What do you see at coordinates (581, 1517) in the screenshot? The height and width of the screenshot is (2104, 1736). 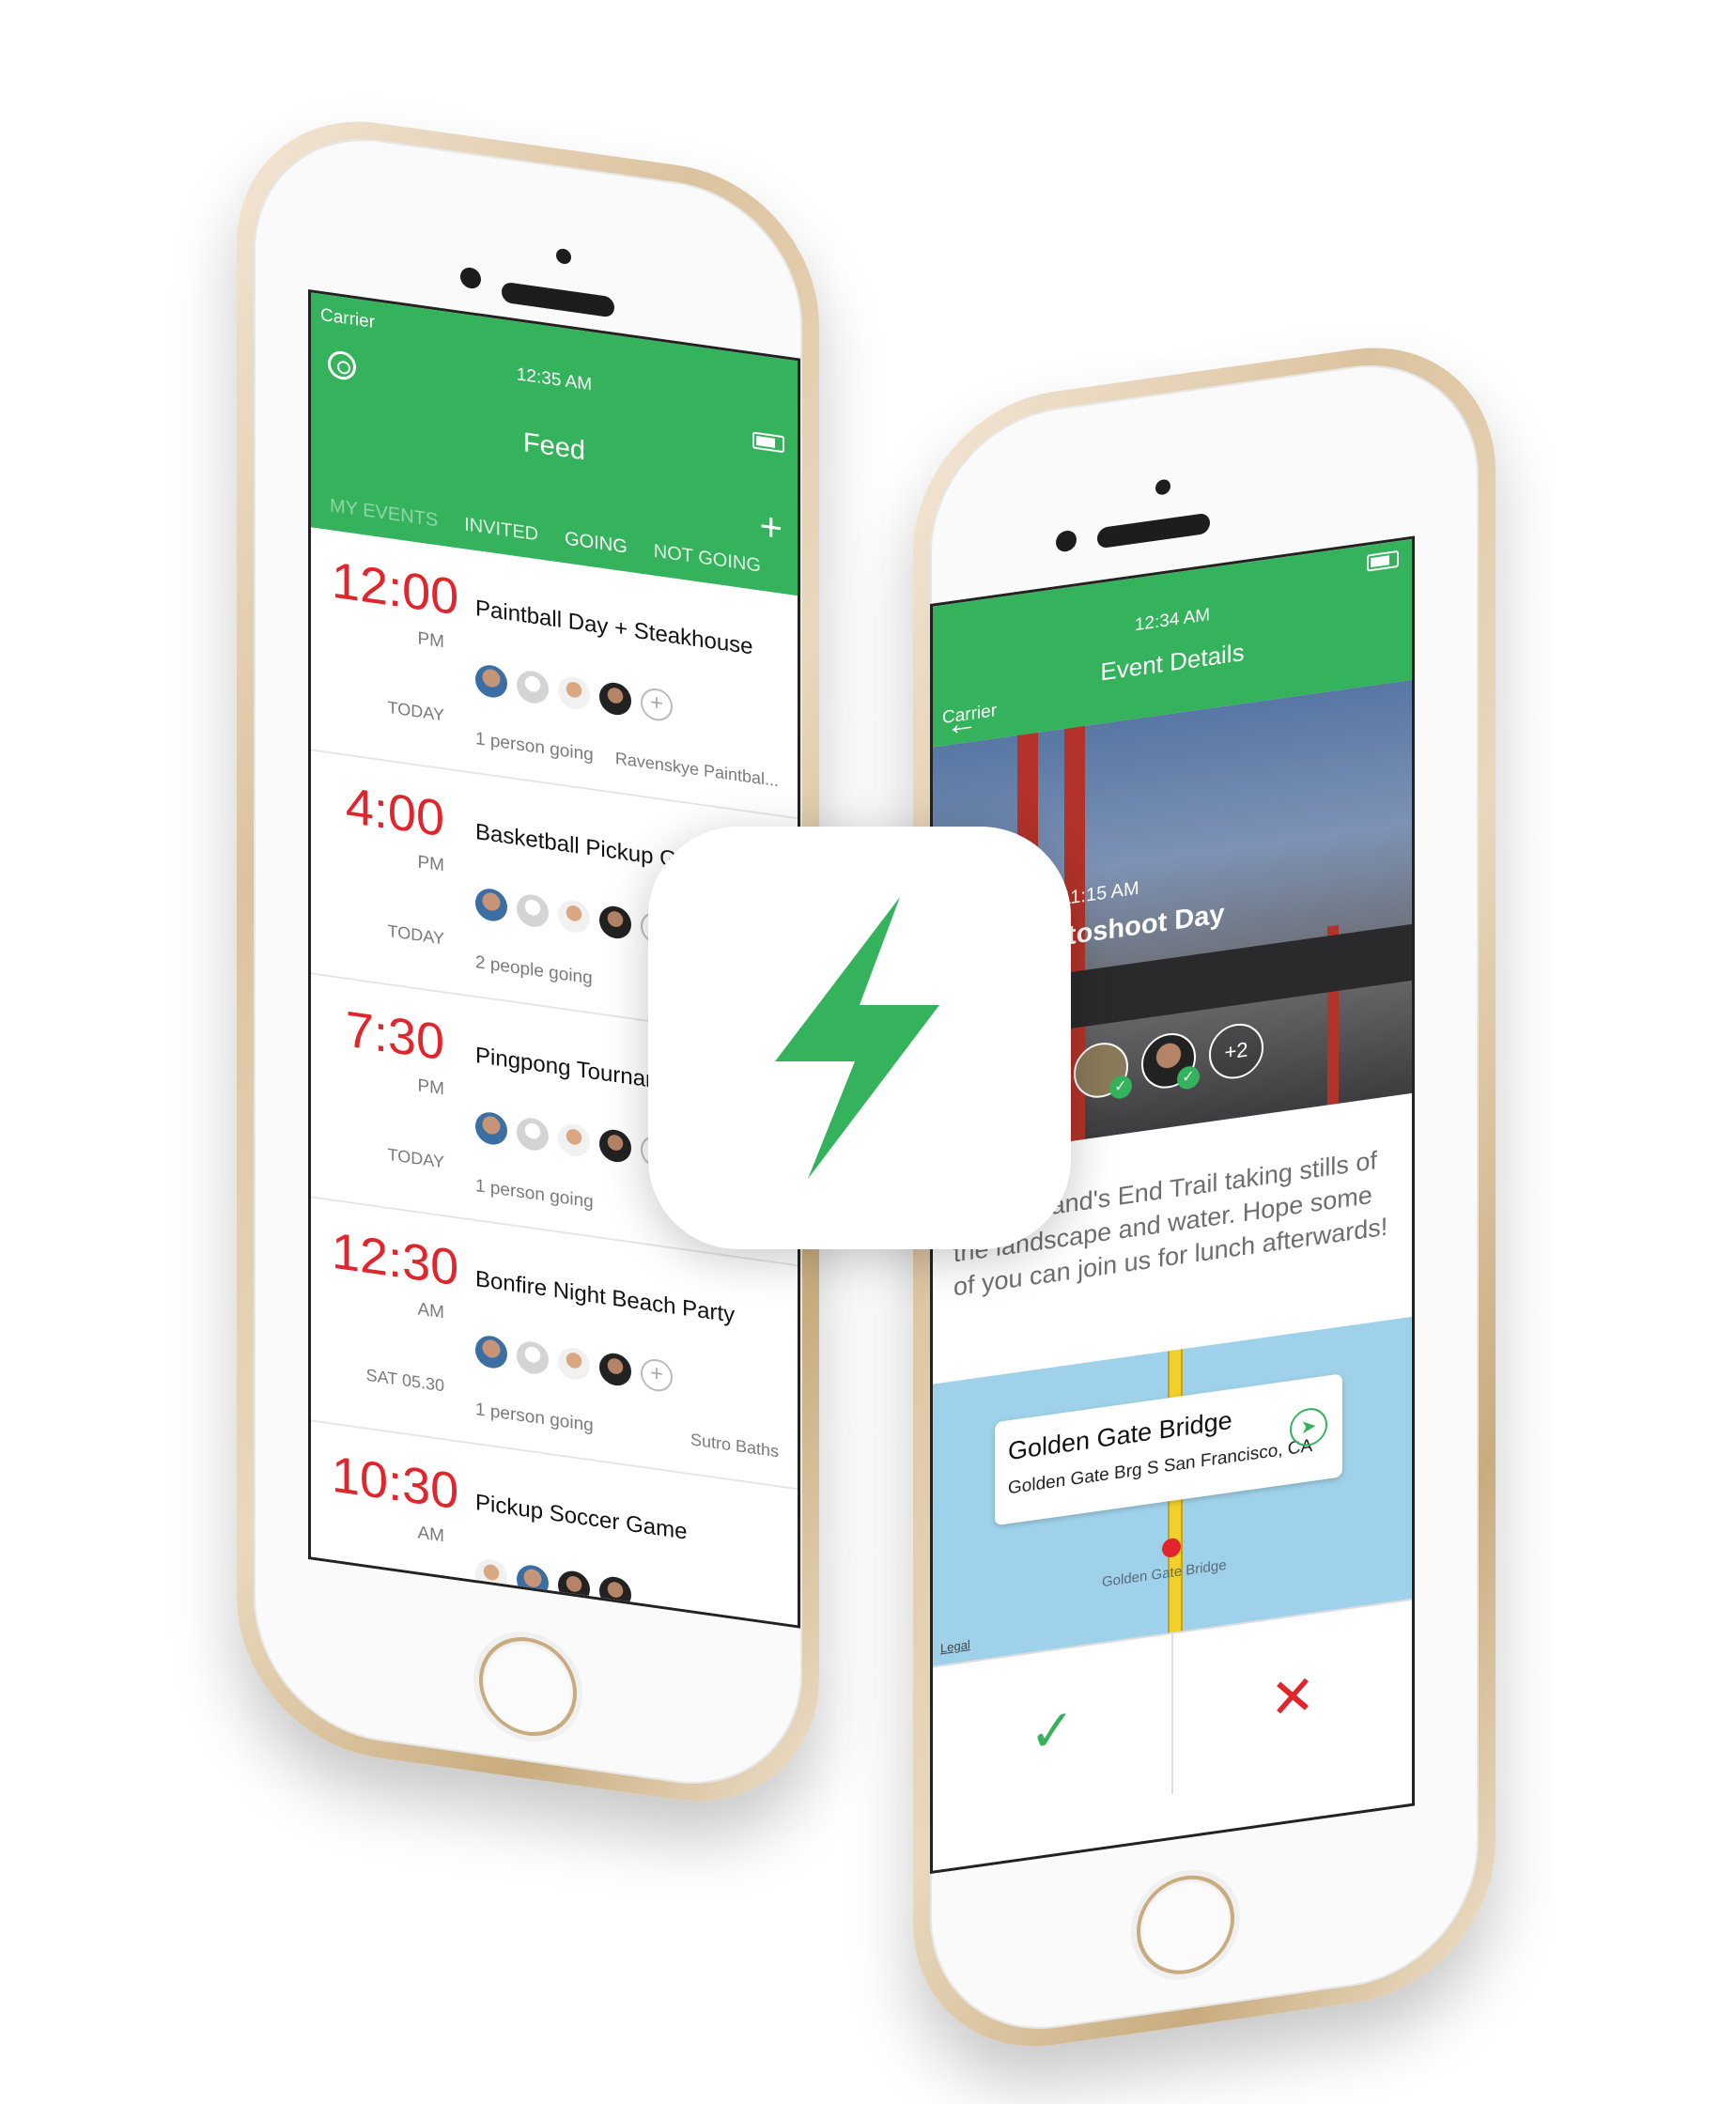 I see `event-title: Pickup Soccer Game` at bounding box center [581, 1517].